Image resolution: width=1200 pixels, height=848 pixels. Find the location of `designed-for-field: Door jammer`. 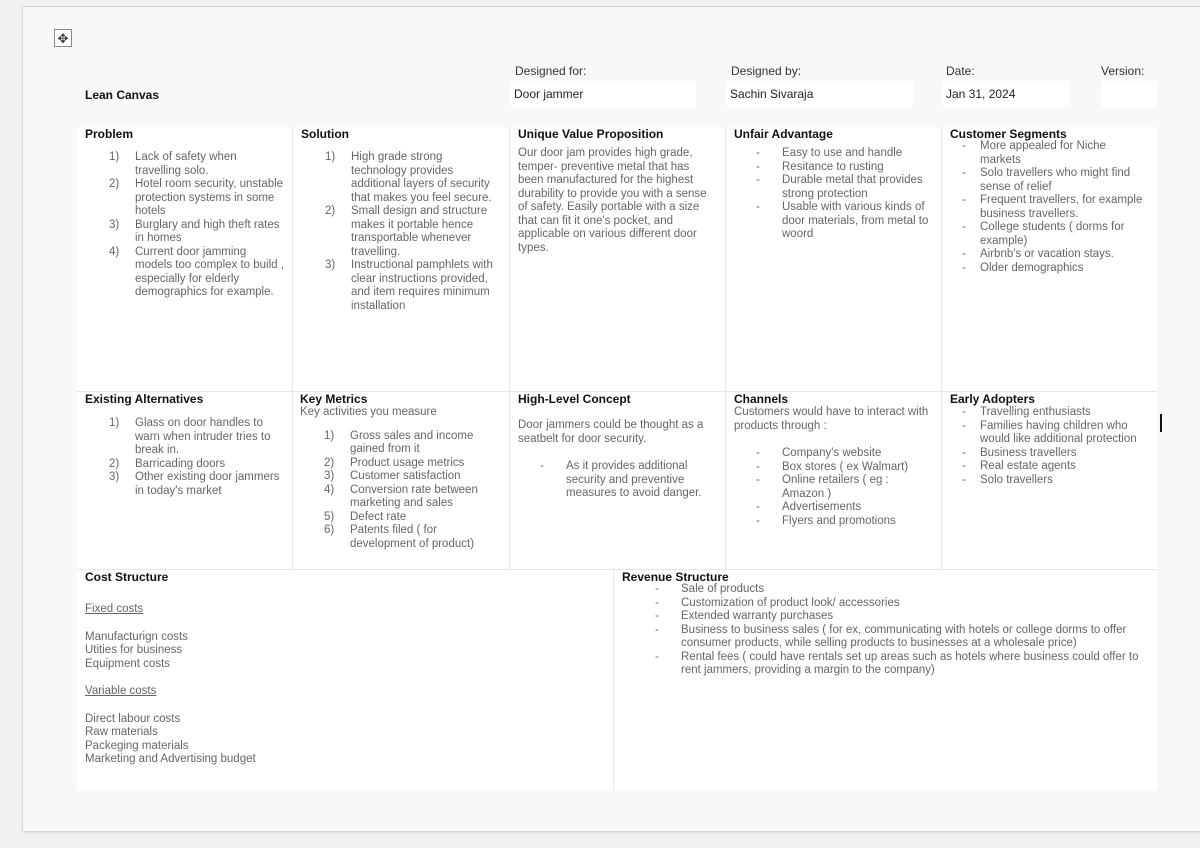

designed-for-field: Door jammer is located at coordinates (603, 94).